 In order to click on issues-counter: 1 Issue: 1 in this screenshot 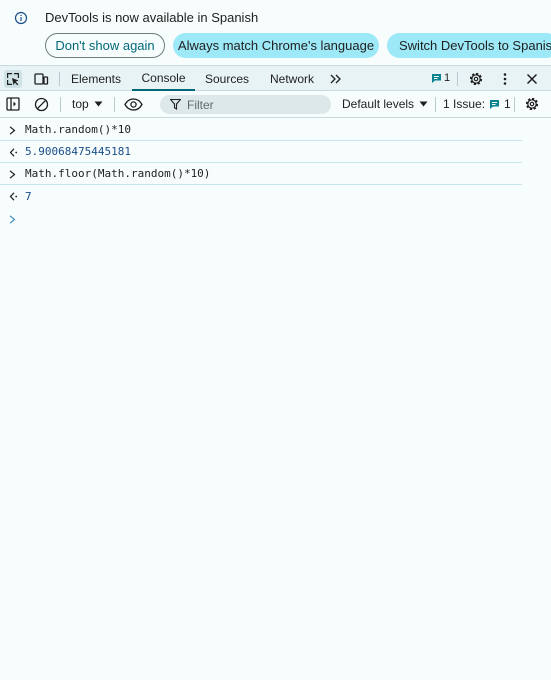, I will do `click(477, 104)`.